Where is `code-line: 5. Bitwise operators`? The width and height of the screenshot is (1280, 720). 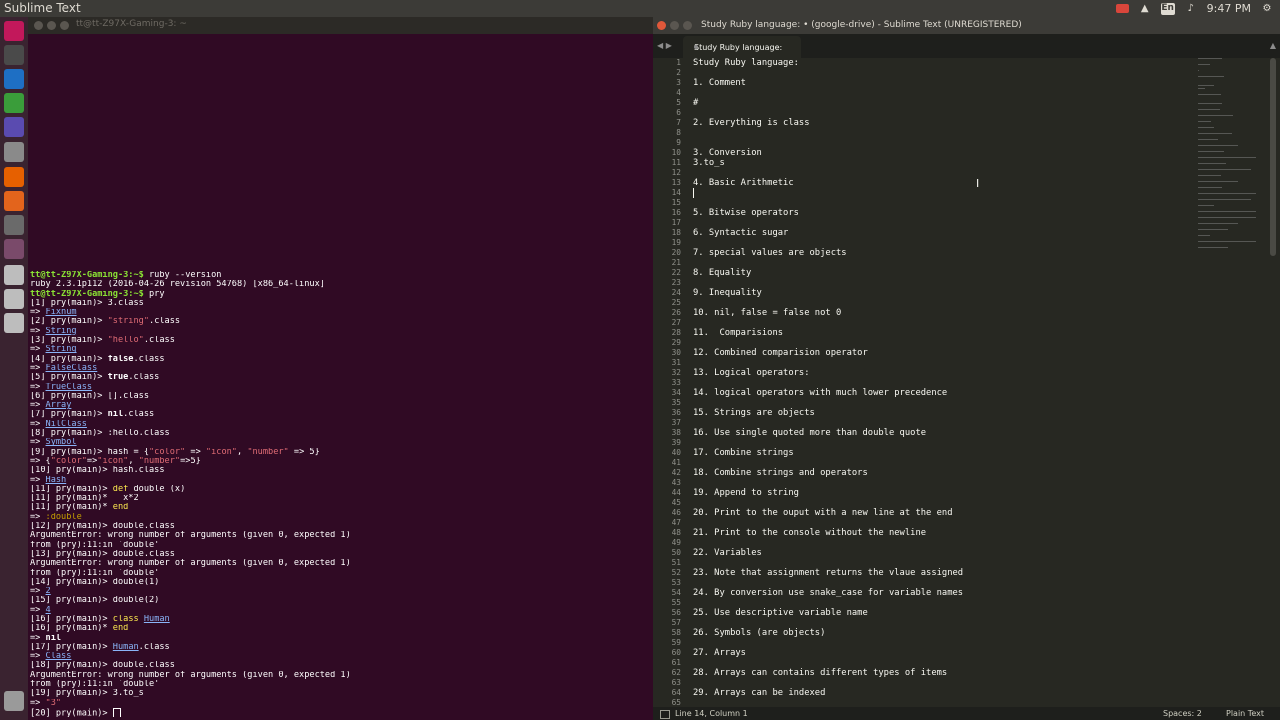 code-line: 5. Bitwise operators is located at coordinates (828, 213).